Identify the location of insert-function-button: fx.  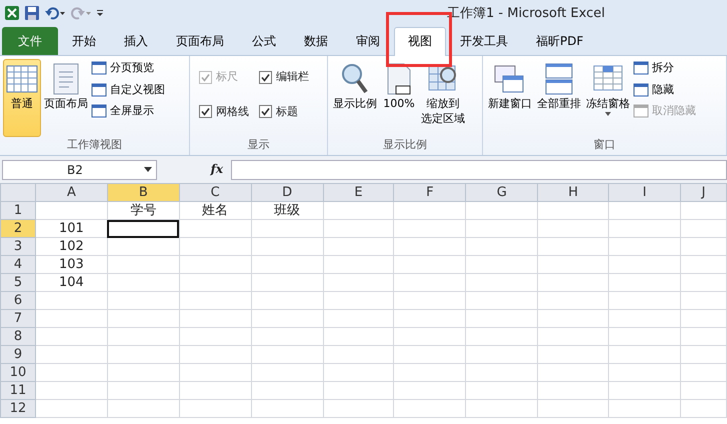
(194, 170).